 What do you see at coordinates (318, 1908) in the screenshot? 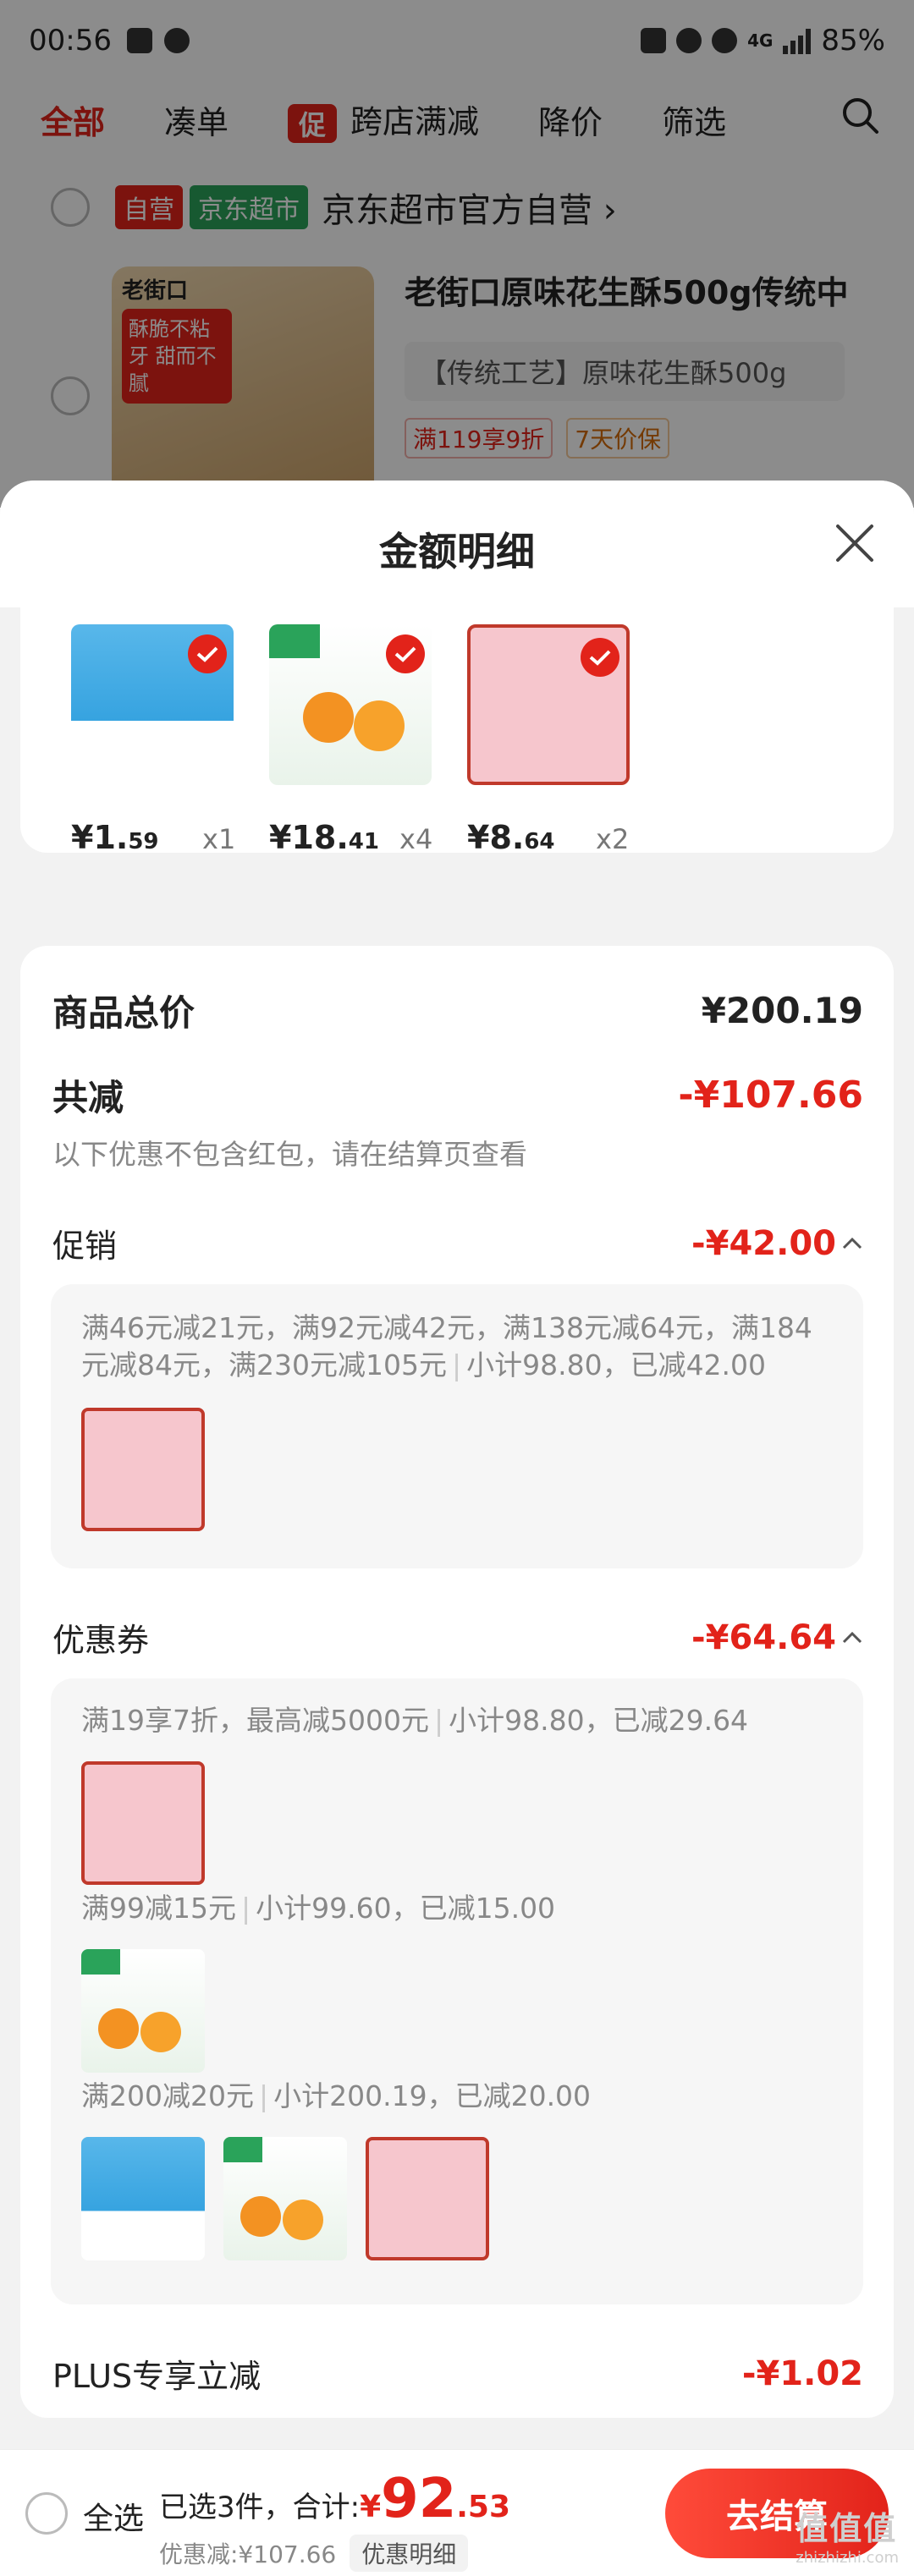
I see `coupon-rule: 满99减15元 | 小计99.60，已减15.00` at bounding box center [318, 1908].